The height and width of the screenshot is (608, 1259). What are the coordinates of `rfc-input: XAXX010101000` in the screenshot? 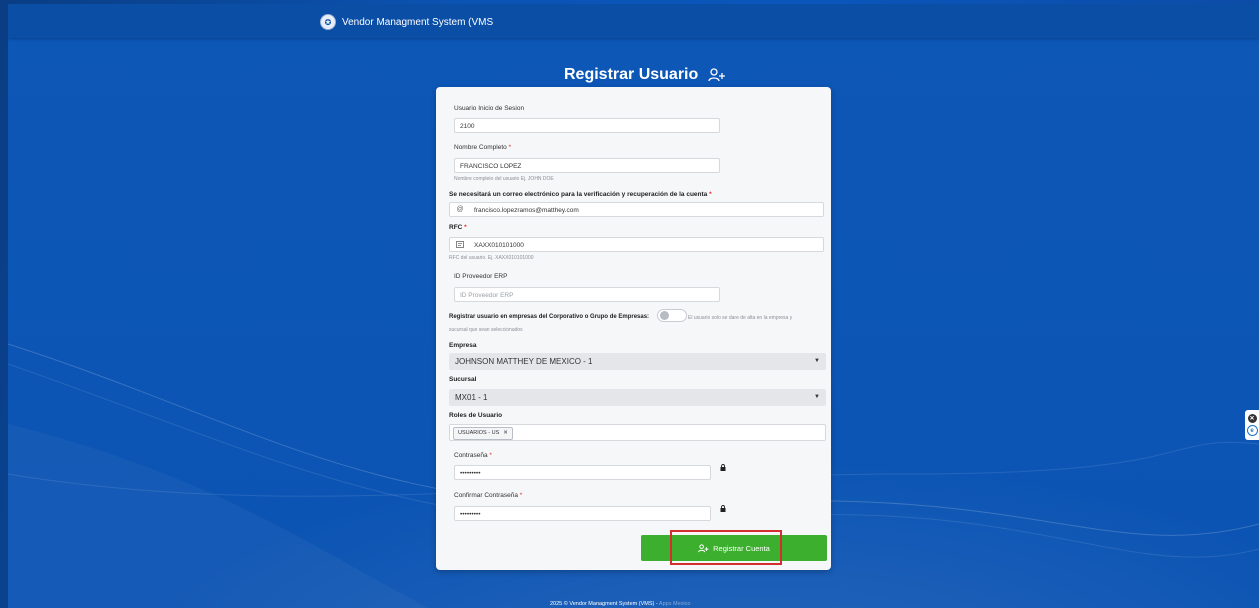 It's located at (636, 244).